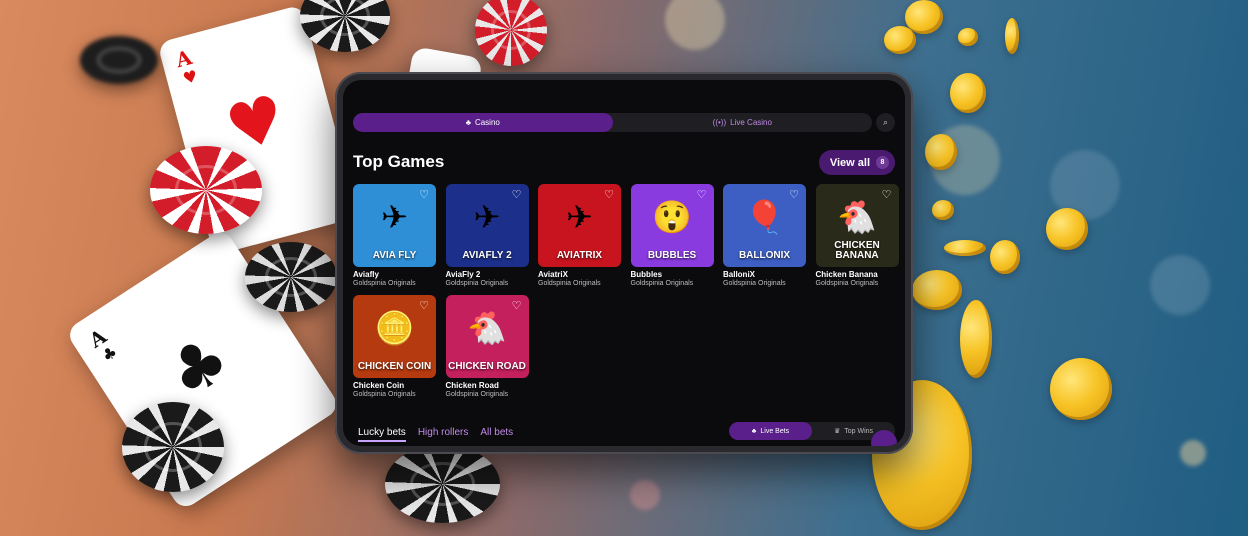 The height and width of the screenshot is (536, 1248). I want to click on game-card: 🎈 BALLONIX ♡ BalloniX Goldspinia Originals, so click(764, 235).